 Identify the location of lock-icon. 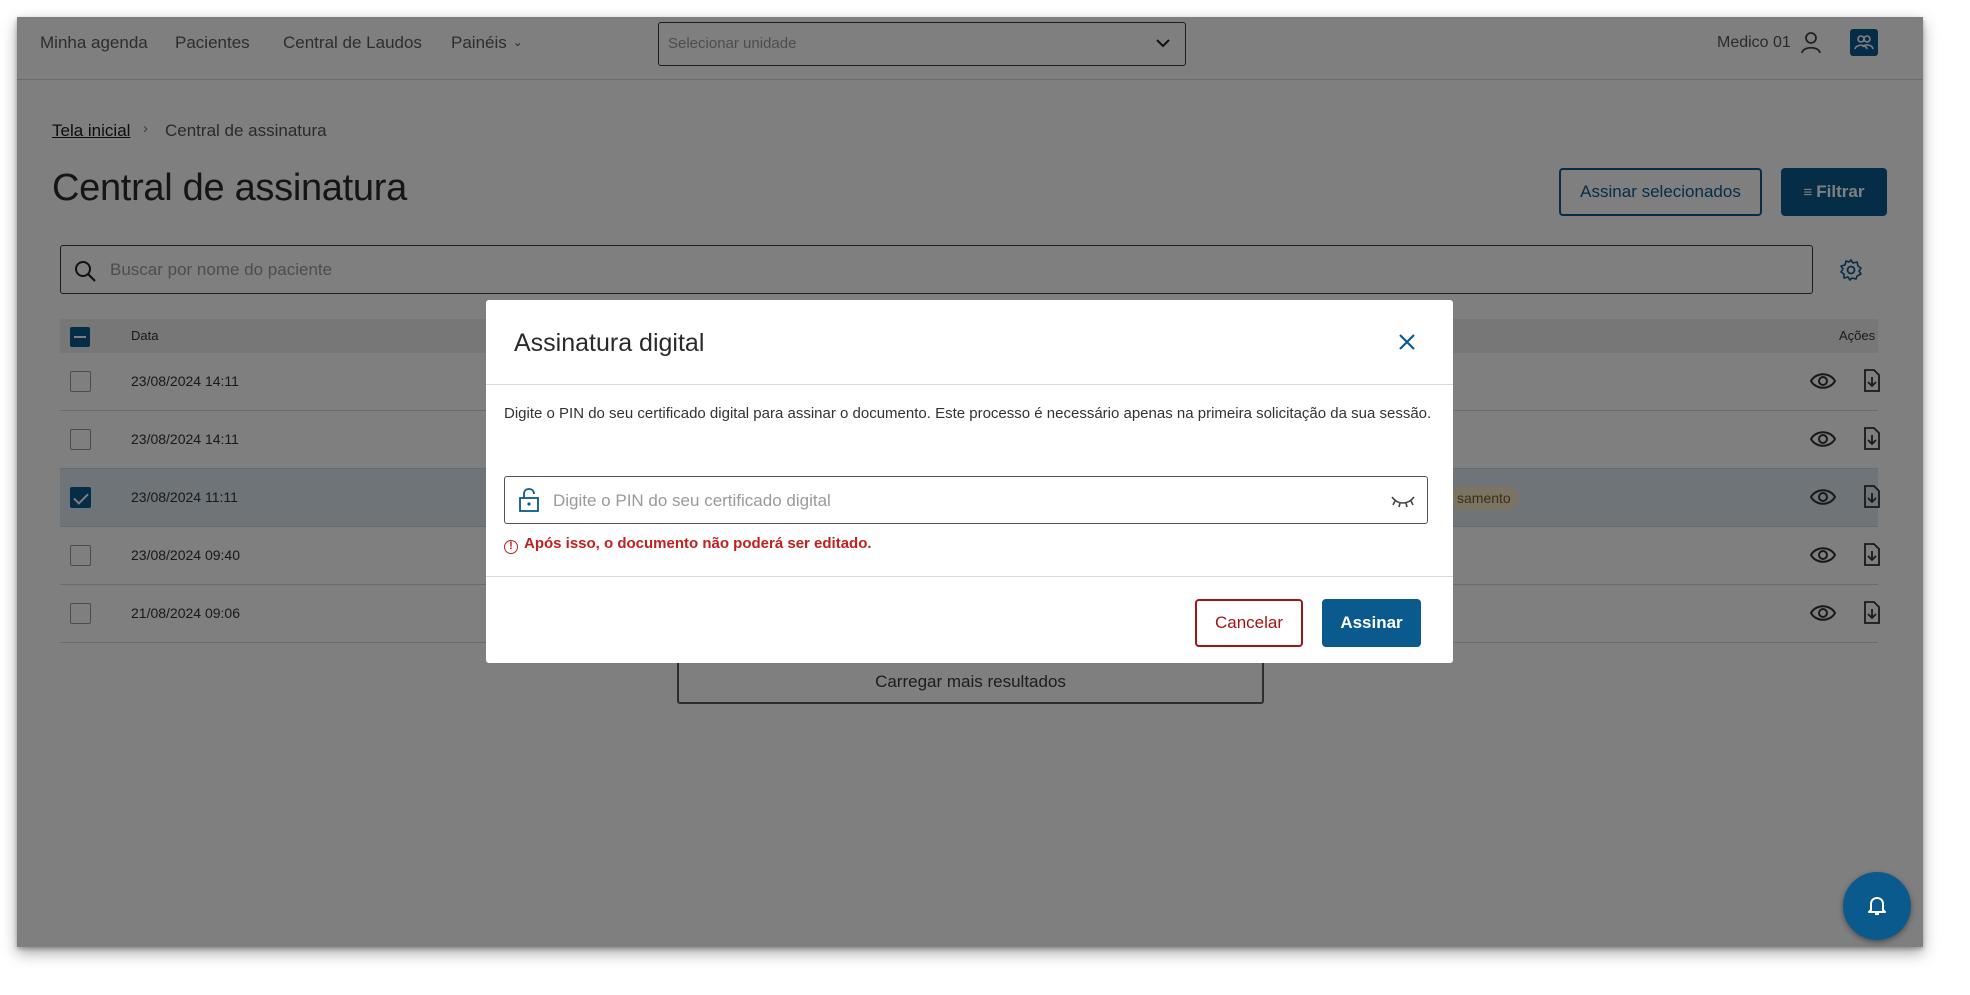
(529, 500).